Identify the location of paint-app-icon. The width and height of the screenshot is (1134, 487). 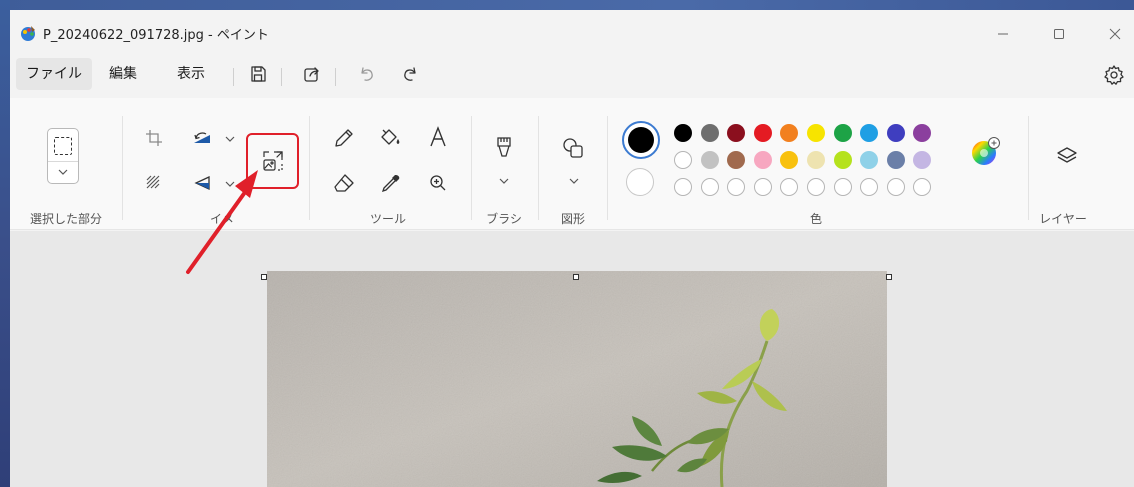
(28, 33).